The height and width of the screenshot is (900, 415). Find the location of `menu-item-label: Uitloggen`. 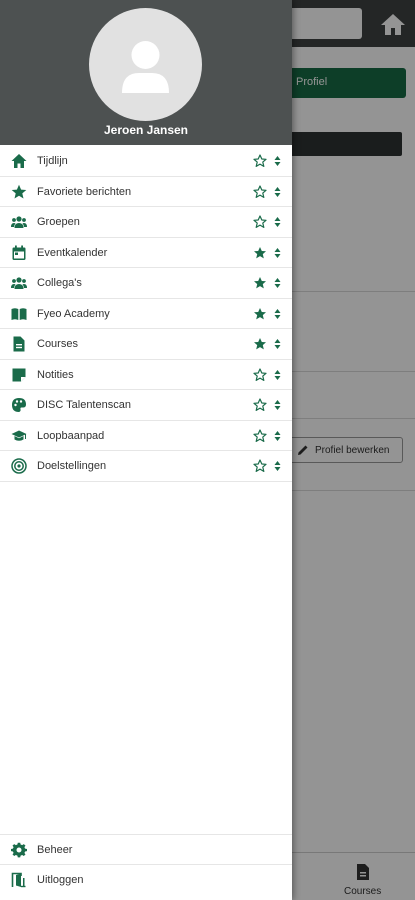

menu-item-label: Uitloggen is located at coordinates (60, 880).